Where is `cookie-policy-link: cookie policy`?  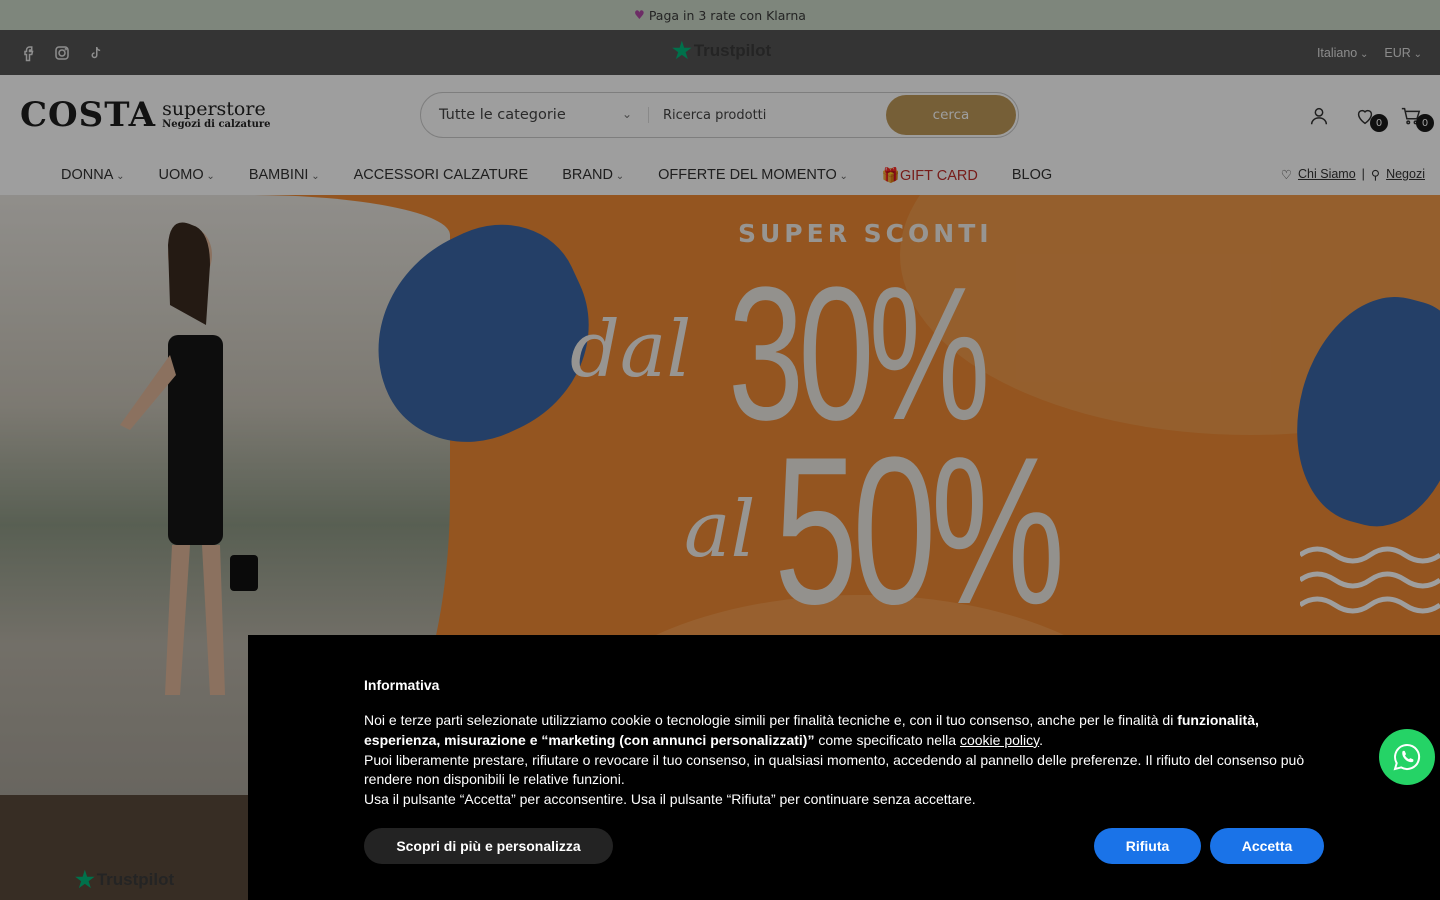
cookie-policy-link: cookie policy is located at coordinates (999, 740).